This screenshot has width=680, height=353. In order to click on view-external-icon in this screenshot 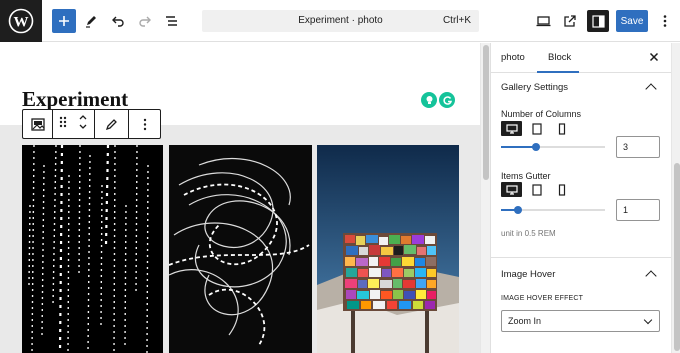, I will do `click(570, 21)`.